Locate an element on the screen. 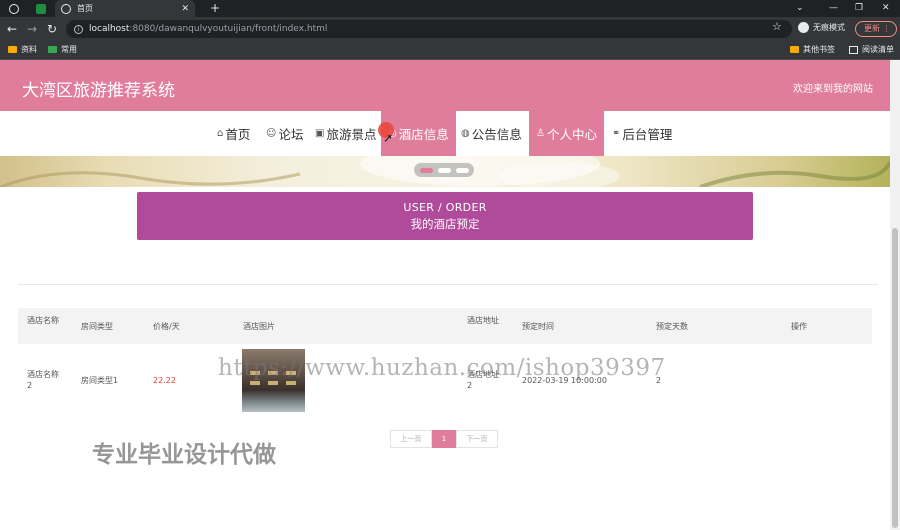 This screenshot has width=900, height=530. watermark-text: 专业毕业设计代做 is located at coordinates (184, 455).